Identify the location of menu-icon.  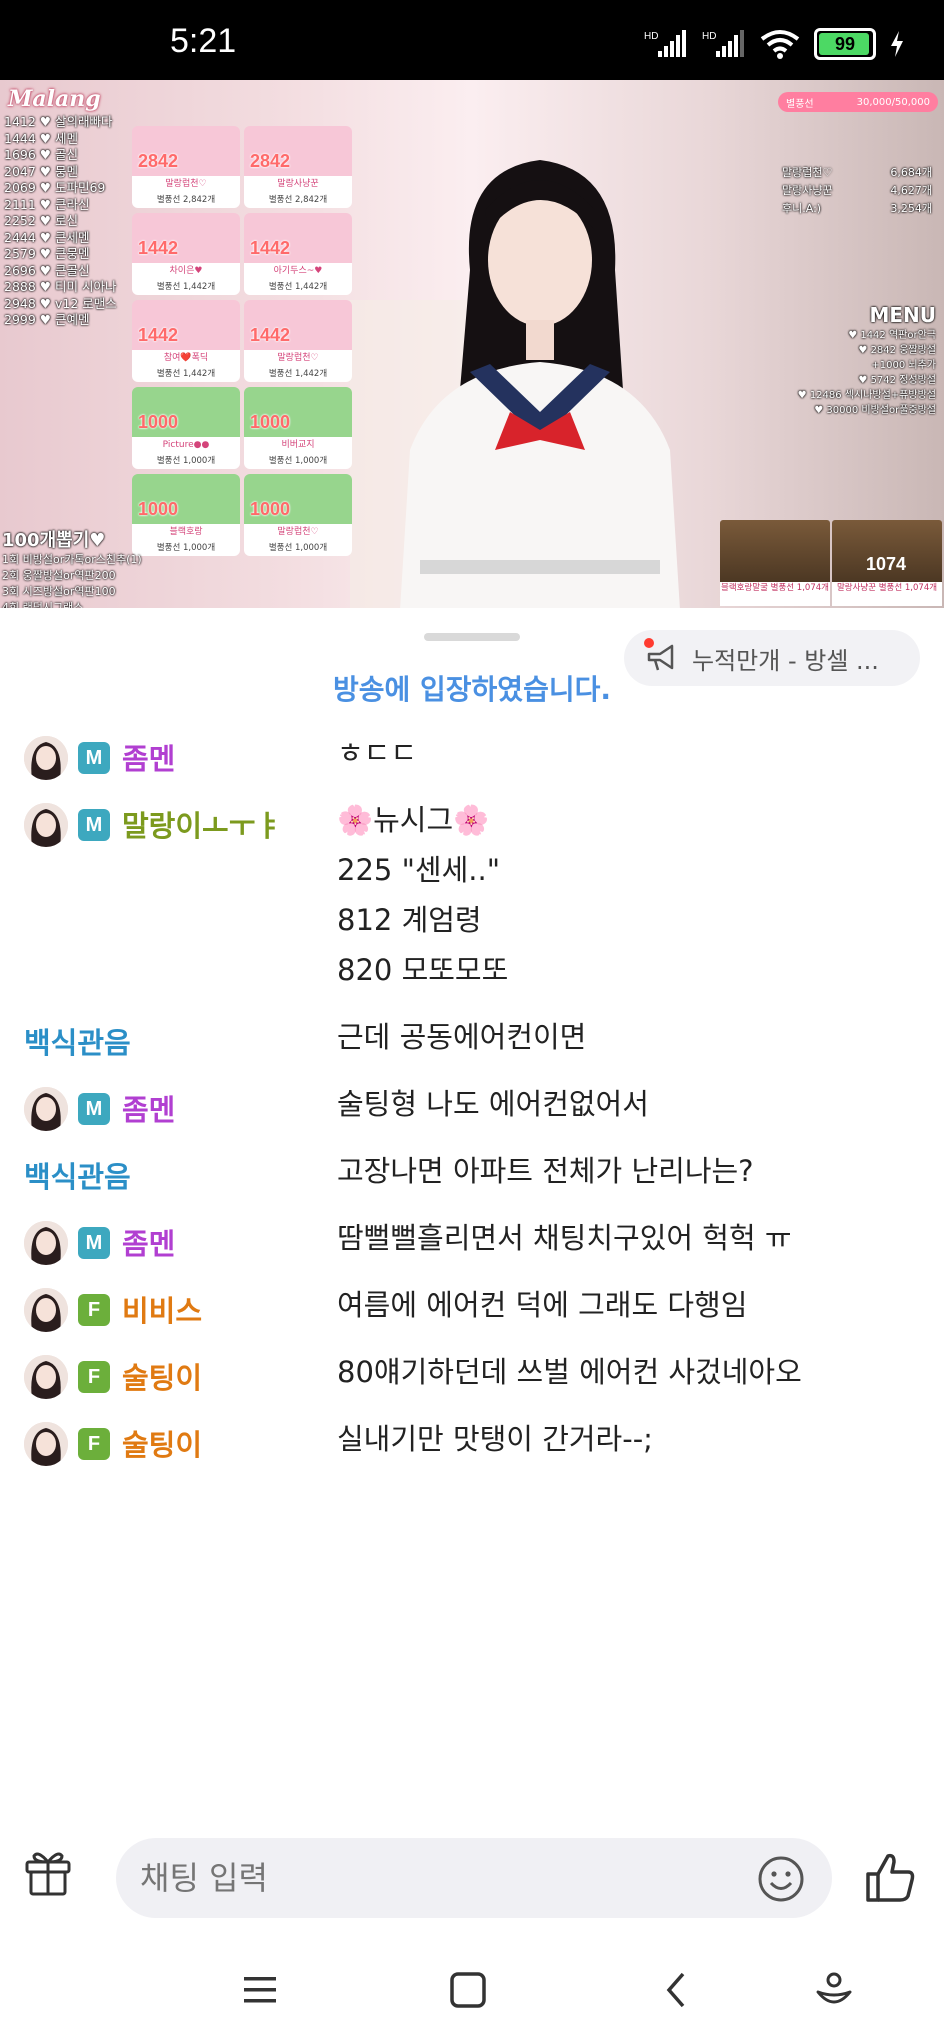
(260, 1990).